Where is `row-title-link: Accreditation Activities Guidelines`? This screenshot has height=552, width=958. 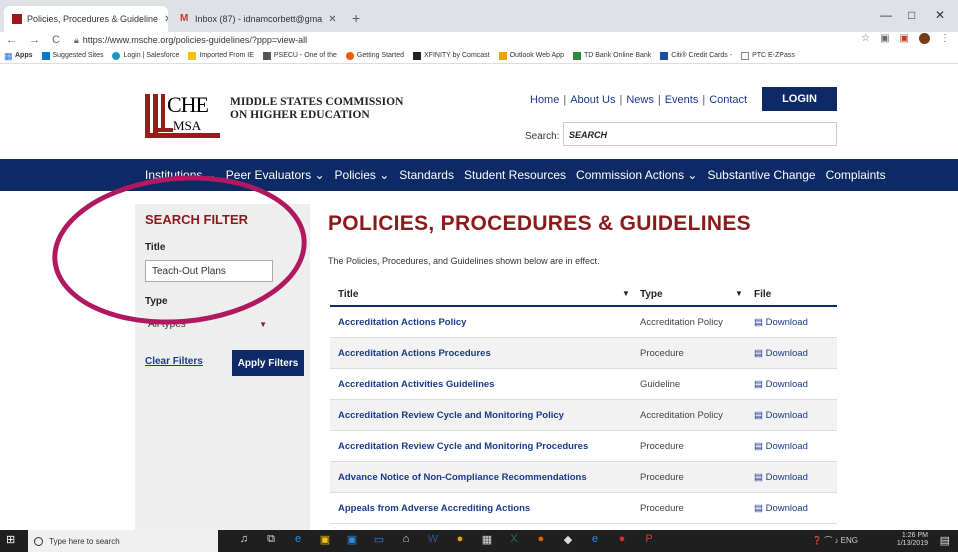
row-title-link: Accreditation Activities Guidelines is located at coordinates (416, 384).